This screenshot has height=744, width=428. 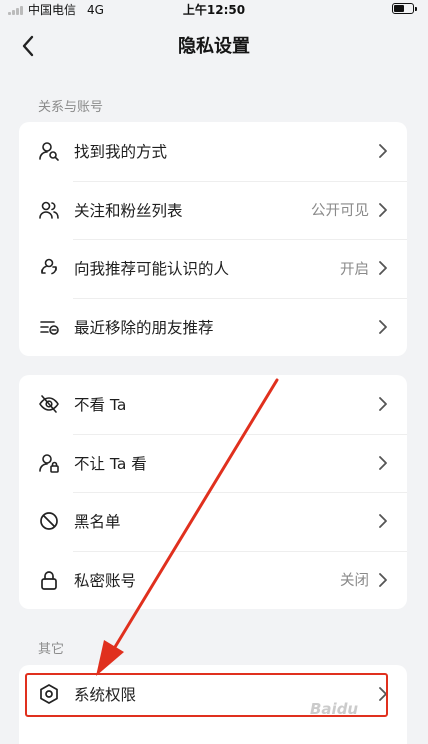 What do you see at coordinates (334, 709) in the screenshot?
I see `watermark-text: Baidu` at bounding box center [334, 709].